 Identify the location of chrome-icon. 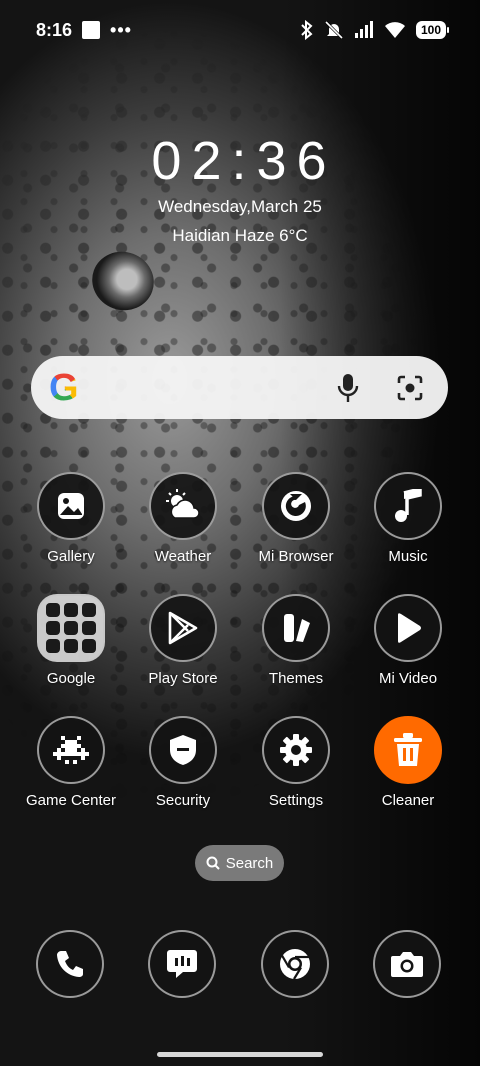
(295, 964).